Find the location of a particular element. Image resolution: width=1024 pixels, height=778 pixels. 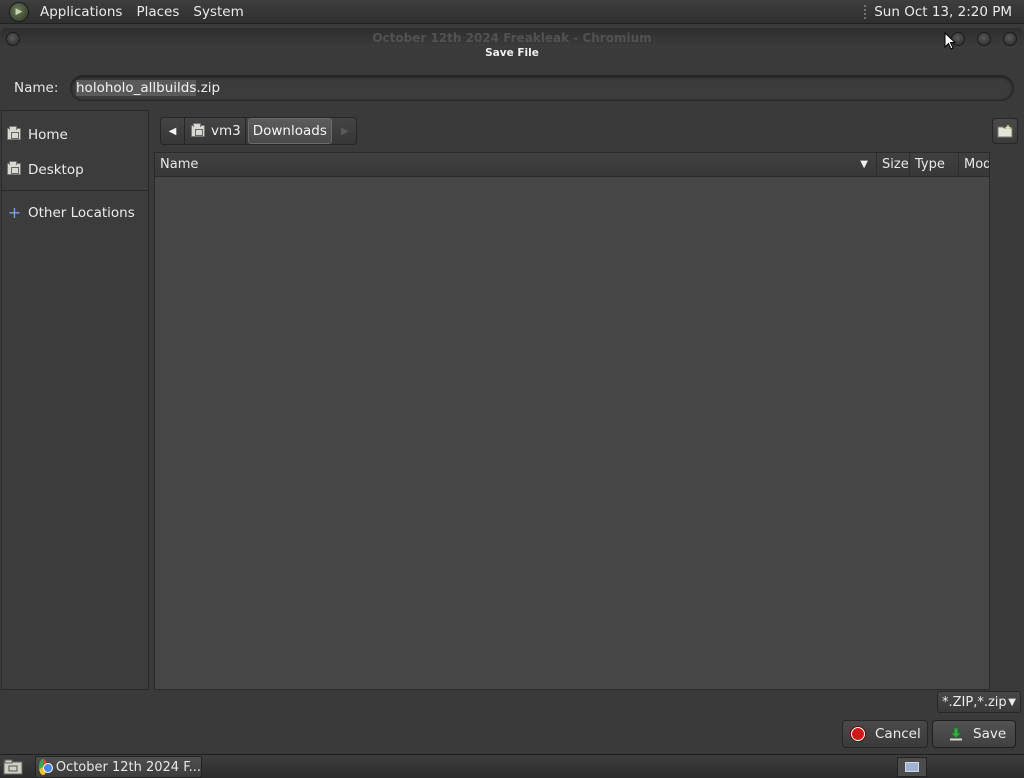

file-type-filter-select: *.ZIP,*.zip ▼ is located at coordinates (979, 702).